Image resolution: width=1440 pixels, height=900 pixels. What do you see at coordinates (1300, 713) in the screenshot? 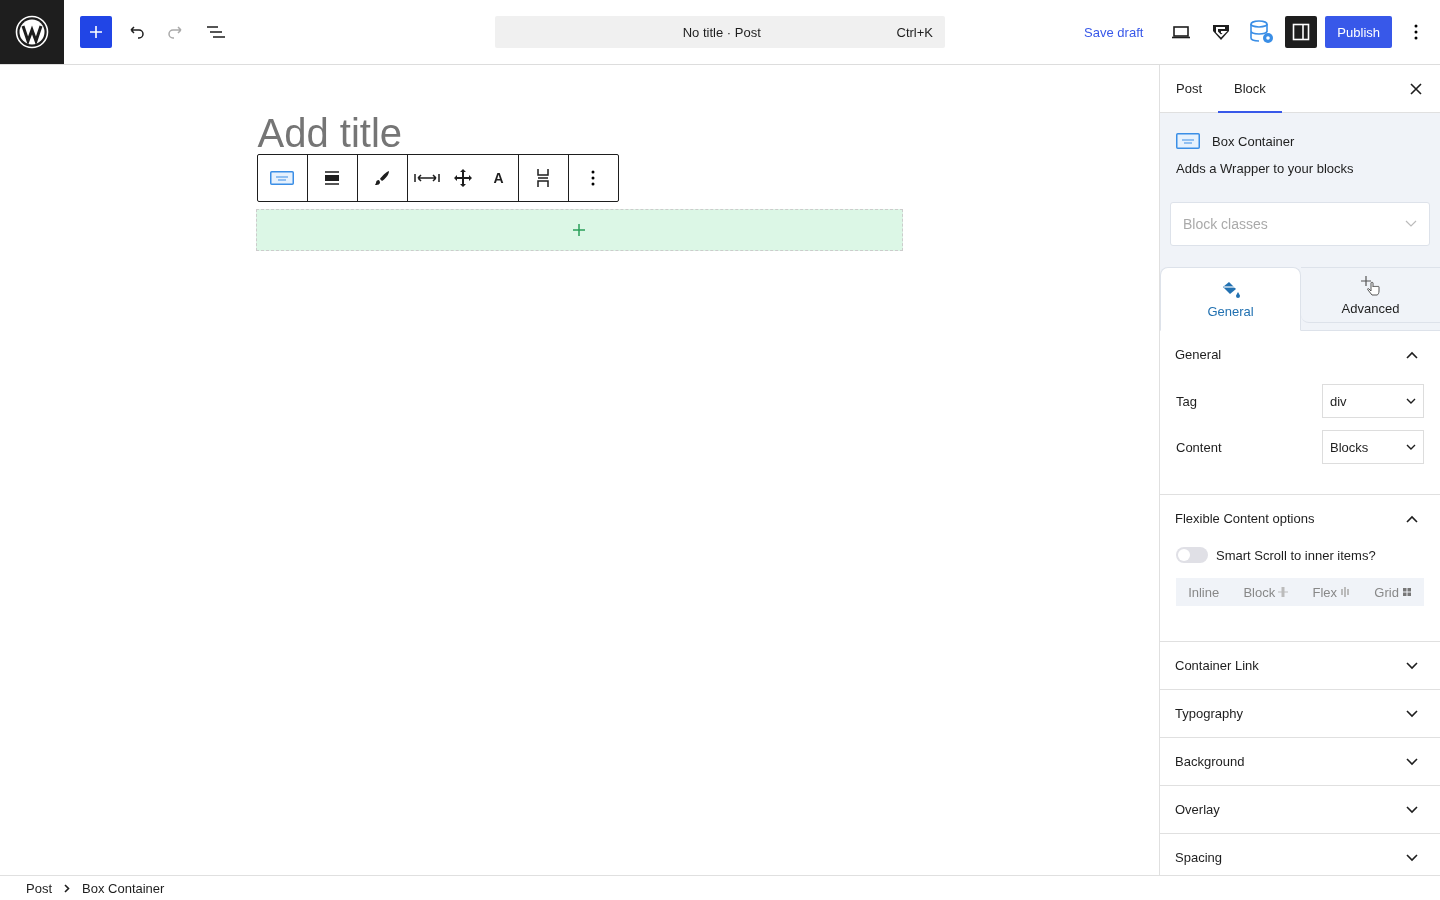
I see `panel-header: Typography` at bounding box center [1300, 713].